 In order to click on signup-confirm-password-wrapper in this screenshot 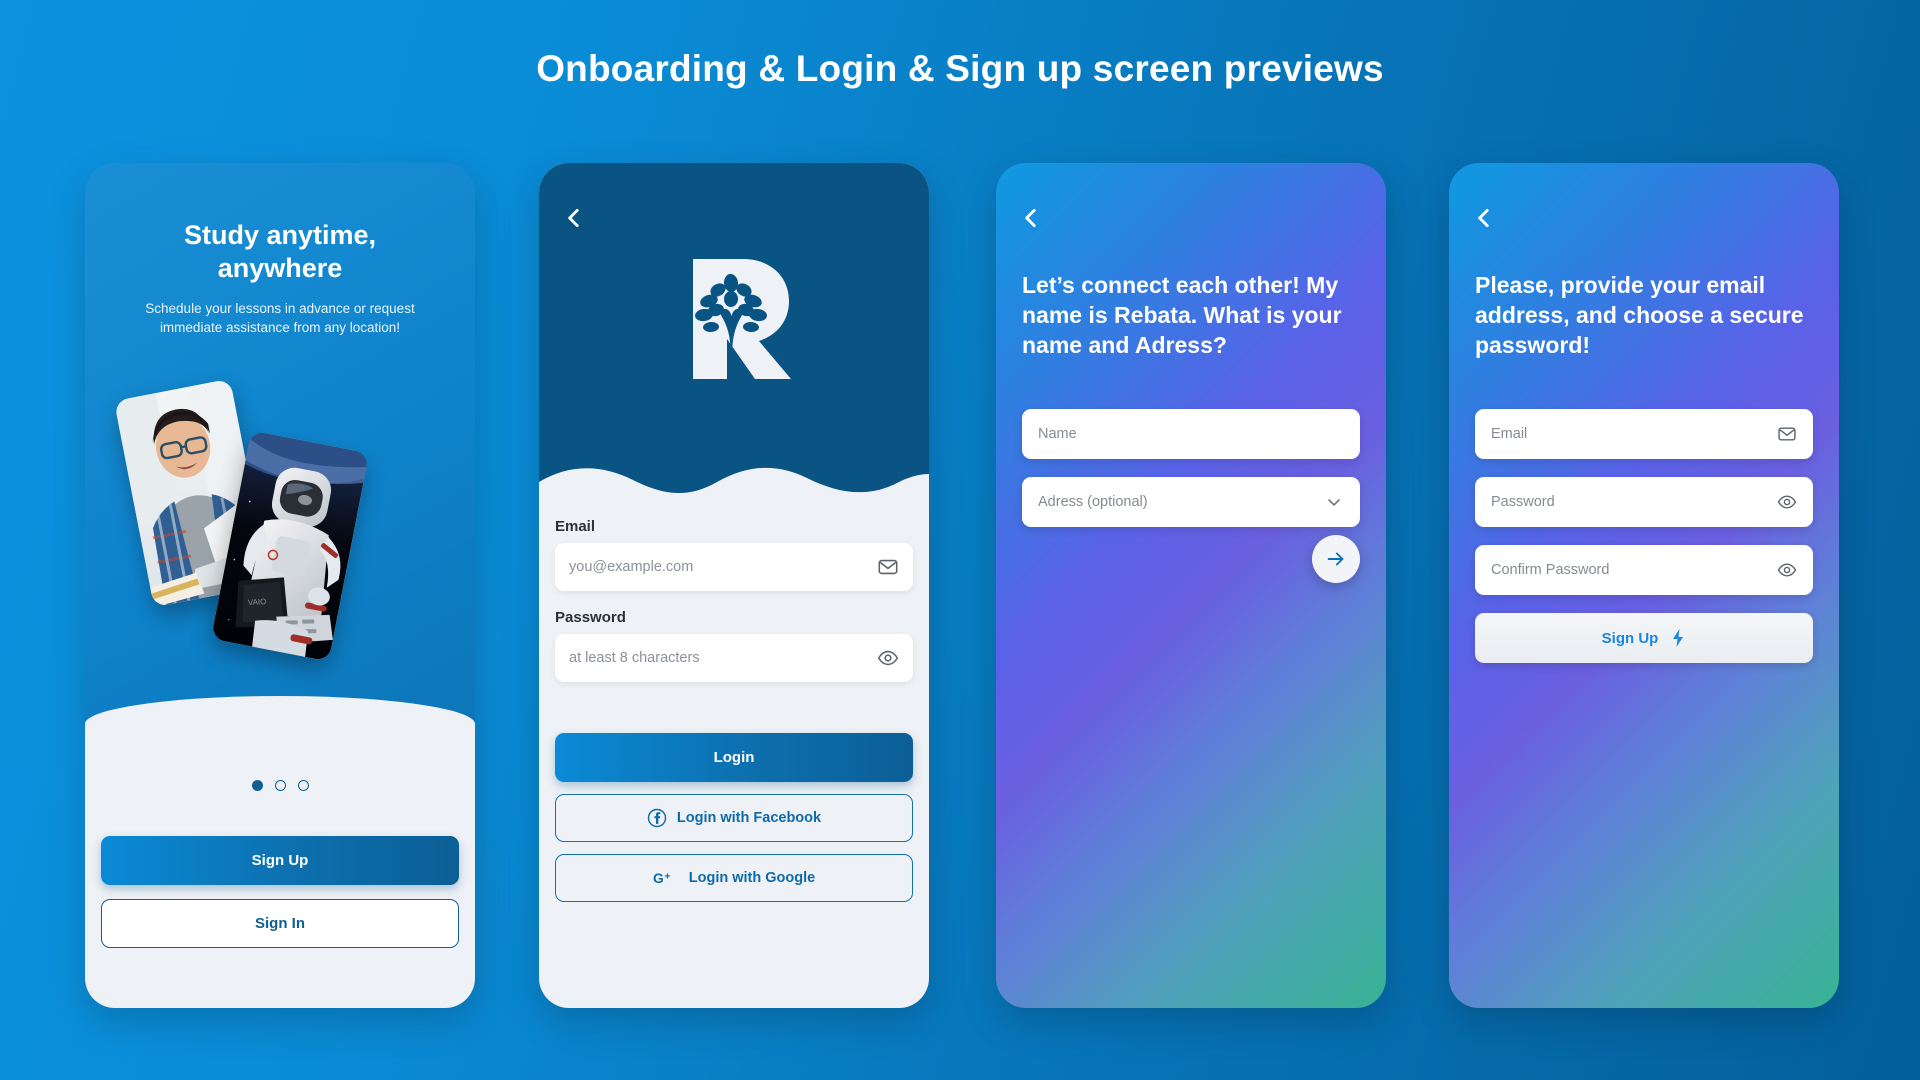, I will do `click(1644, 570)`.